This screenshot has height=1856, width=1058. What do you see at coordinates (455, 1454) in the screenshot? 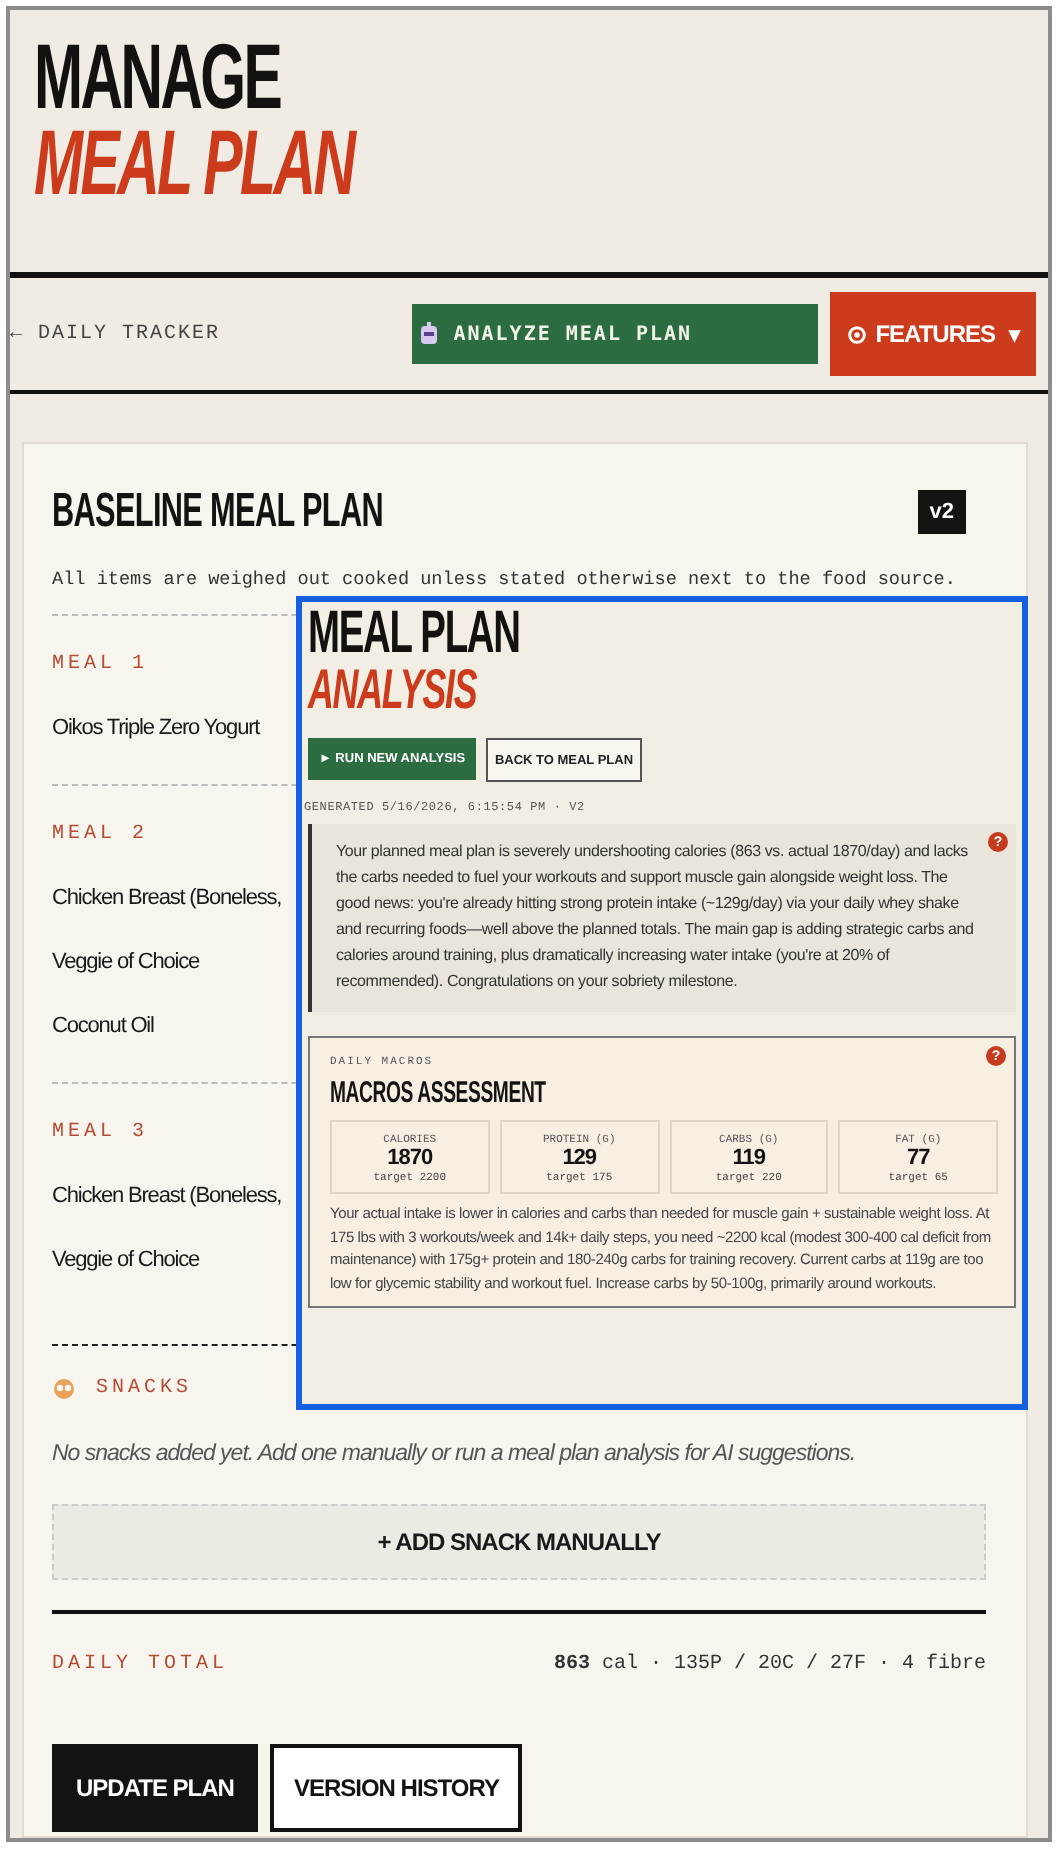
I see `empty-snacks-text: No snacks added yet. Add one manually or run a meal plan analysis for AI suggestions.` at bounding box center [455, 1454].